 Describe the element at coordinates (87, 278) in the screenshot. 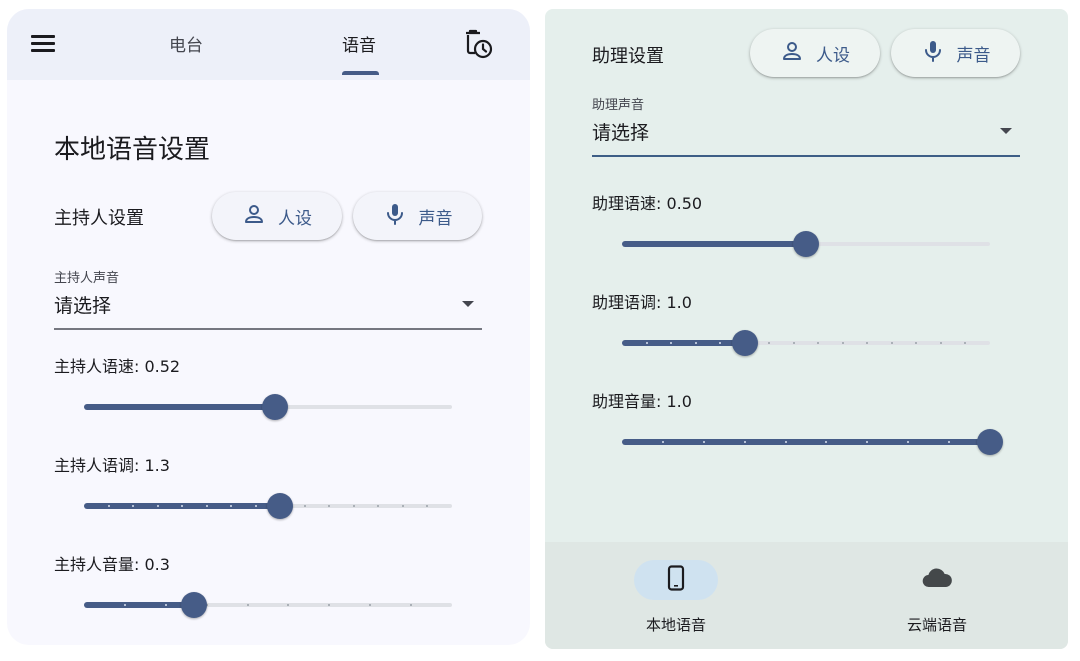

I see `field-label: 主持人声音` at that location.